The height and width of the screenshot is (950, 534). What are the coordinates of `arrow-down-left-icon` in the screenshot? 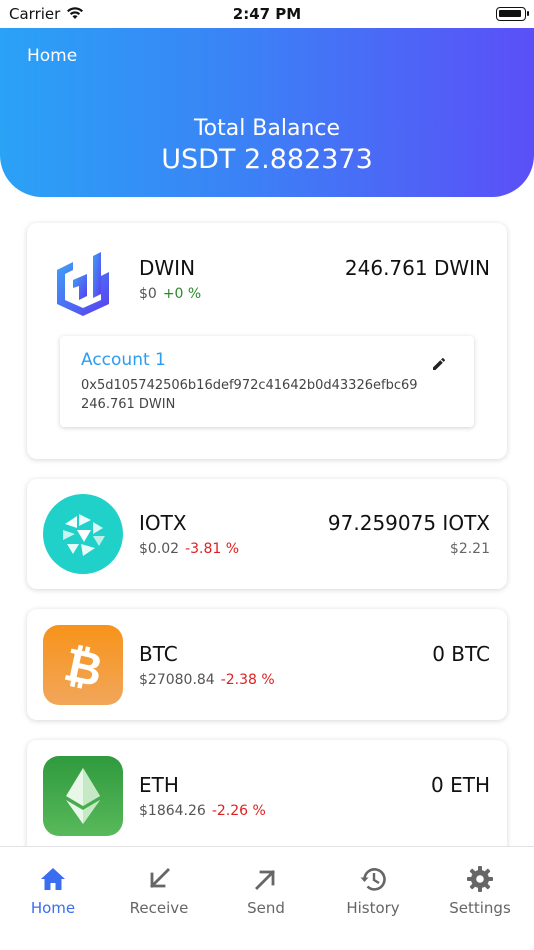 It's located at (160, 878).